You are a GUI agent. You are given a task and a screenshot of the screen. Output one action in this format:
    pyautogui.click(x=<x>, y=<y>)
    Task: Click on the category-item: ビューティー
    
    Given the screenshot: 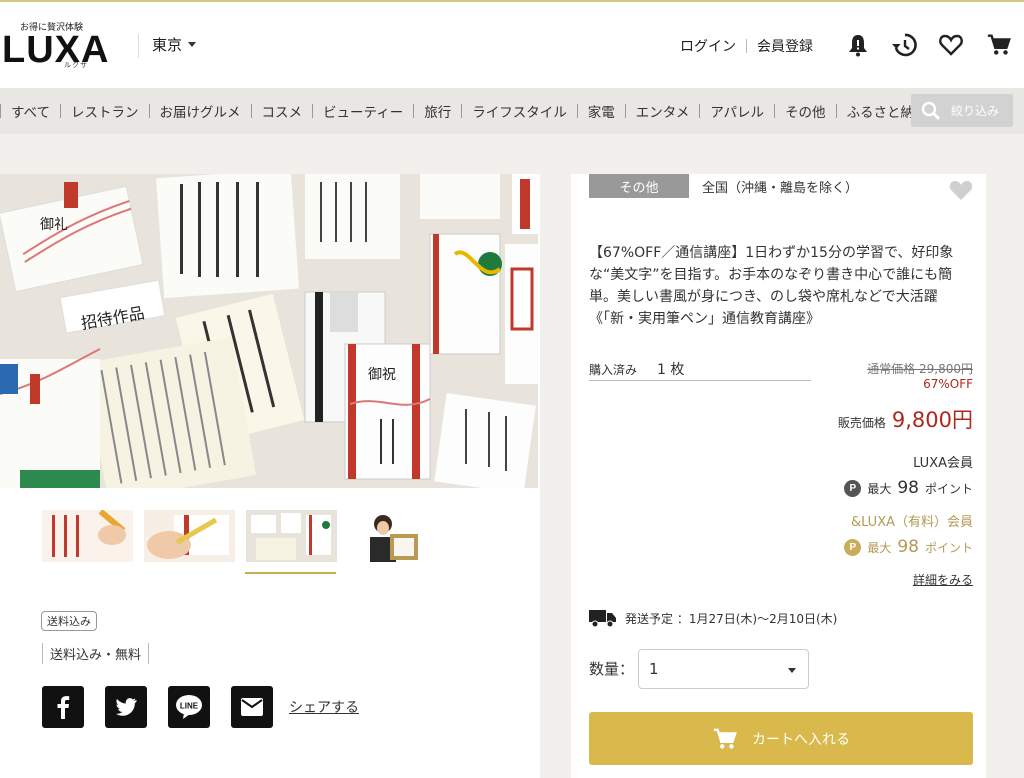 What is the action you would take?
    pyautogui.click(x=363, y=111)
    